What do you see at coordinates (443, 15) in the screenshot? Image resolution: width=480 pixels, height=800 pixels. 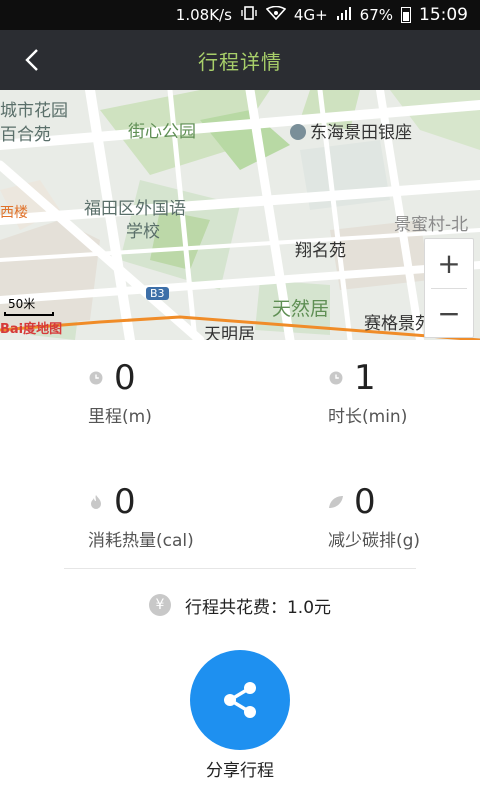 I see `clock: 15:09` at bounding box center [443, 15].